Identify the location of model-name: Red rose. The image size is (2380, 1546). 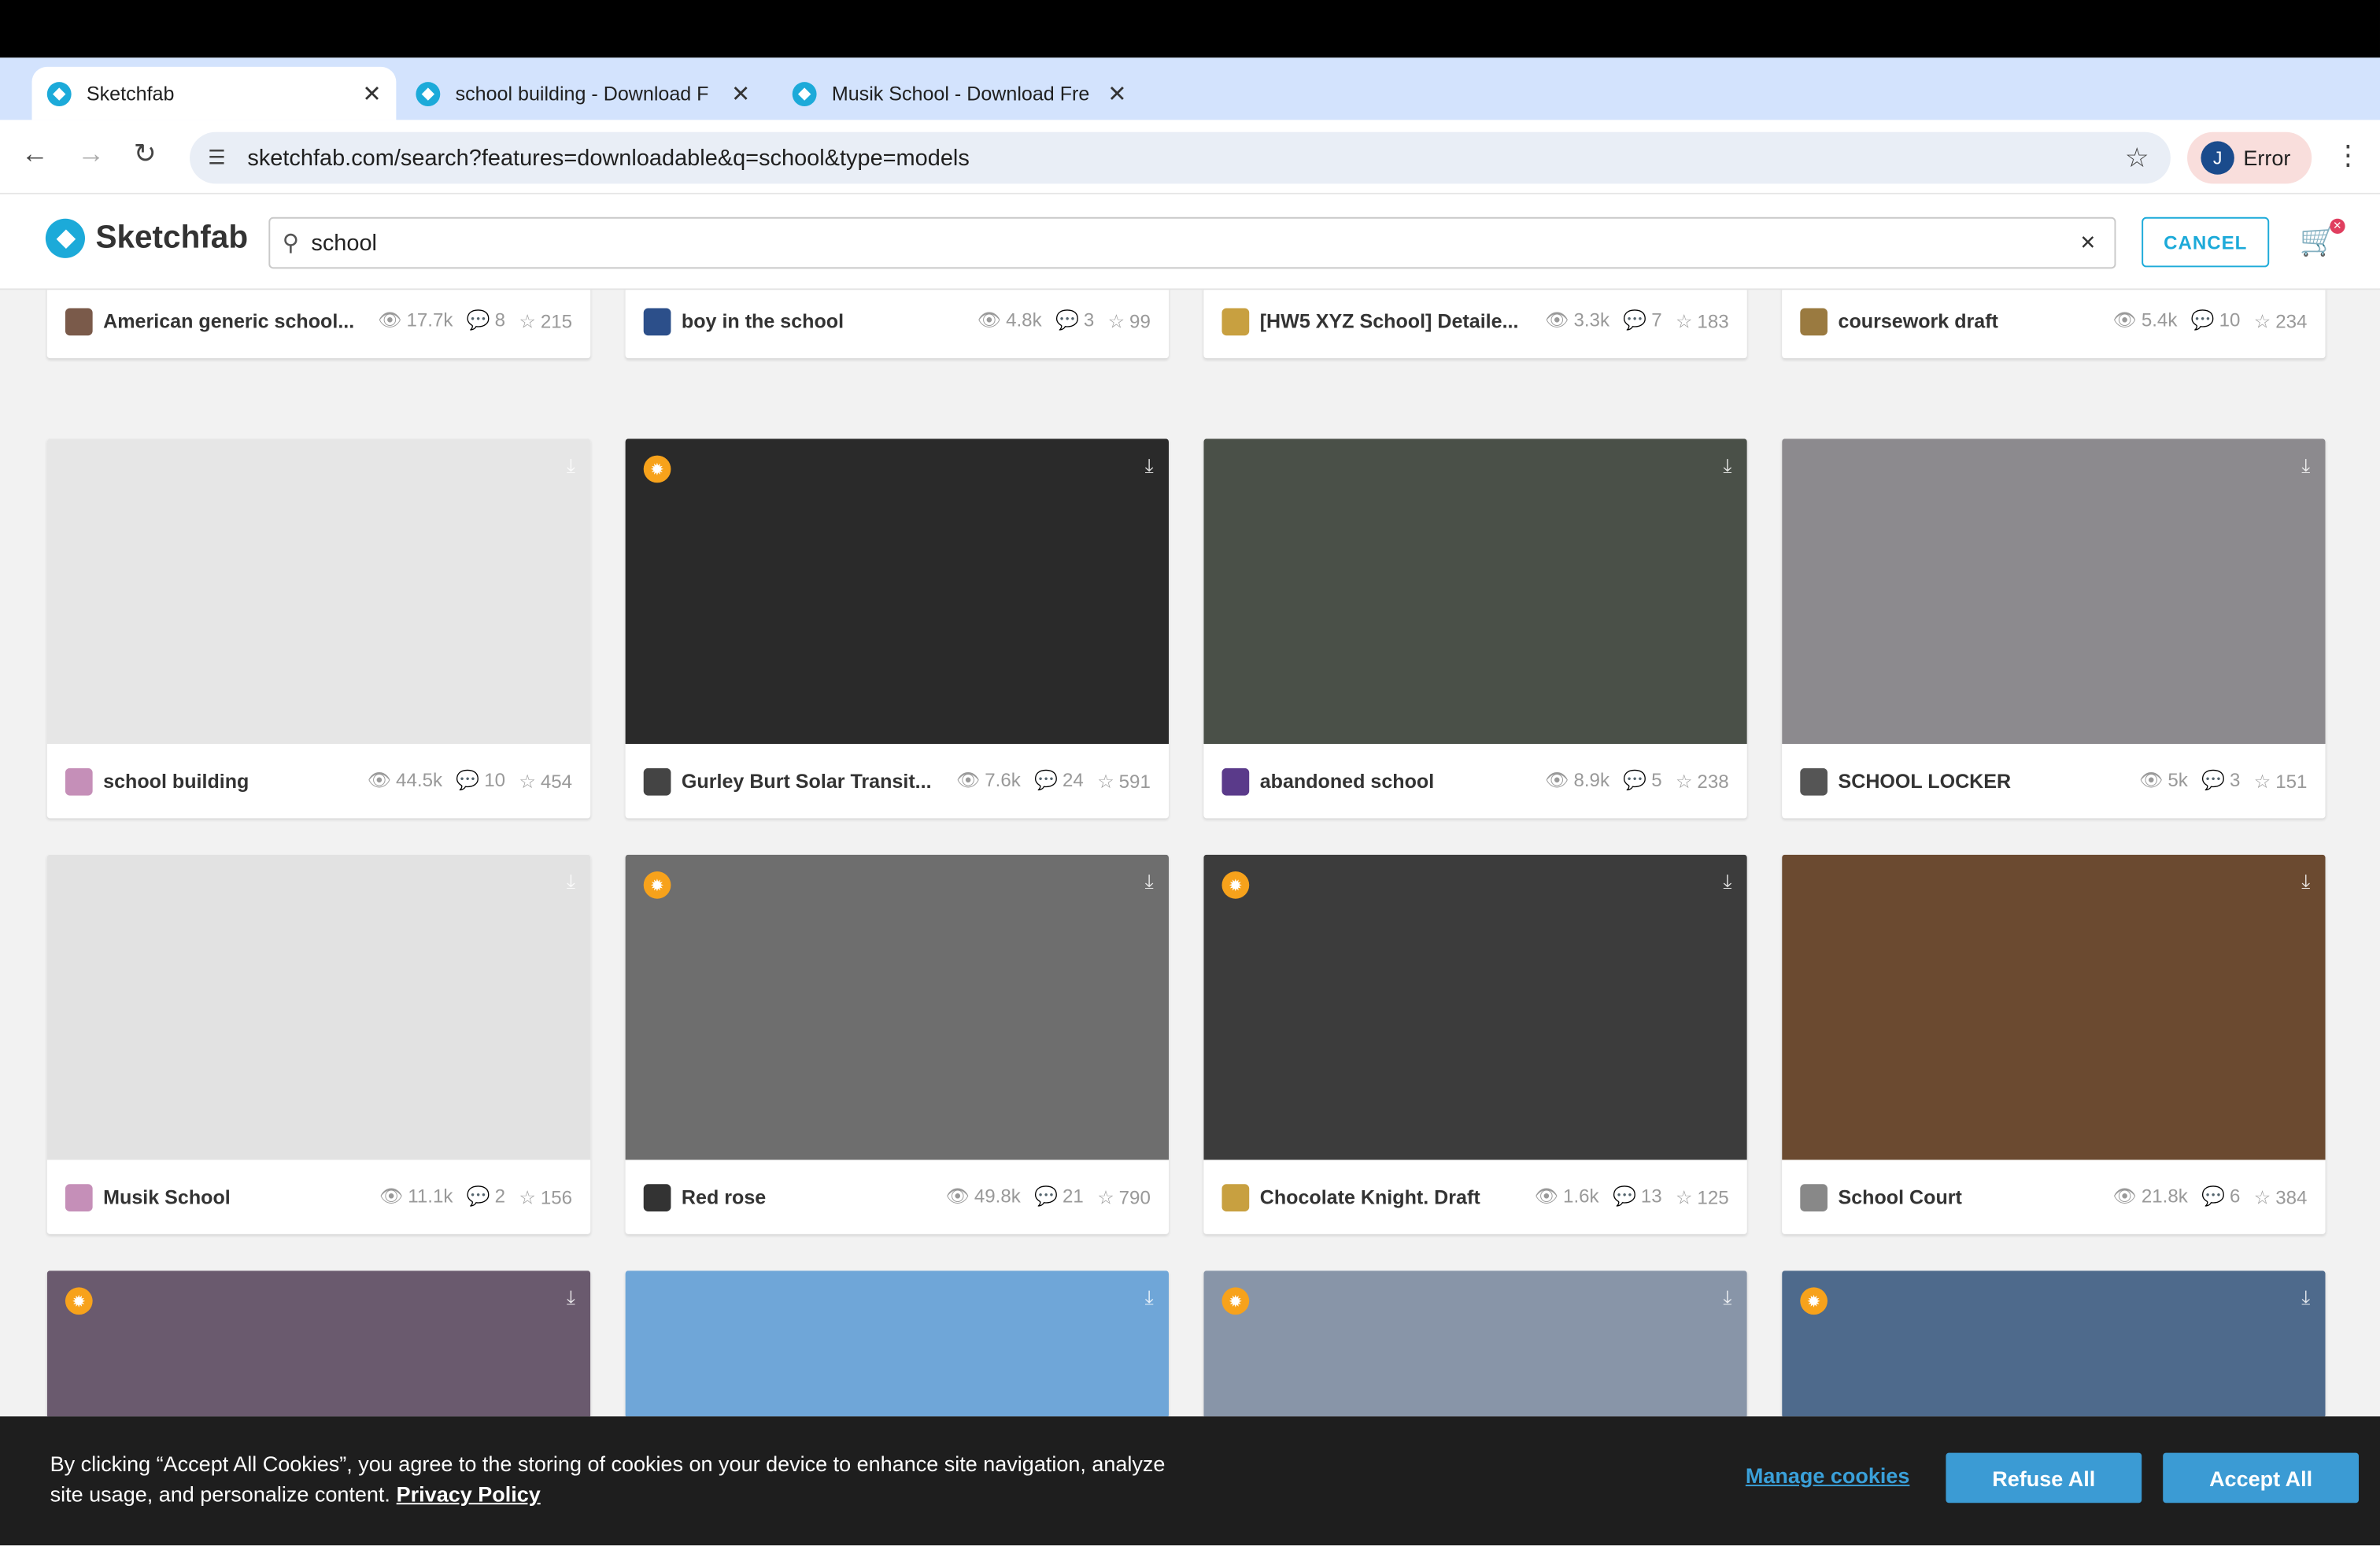
(807, 1196).